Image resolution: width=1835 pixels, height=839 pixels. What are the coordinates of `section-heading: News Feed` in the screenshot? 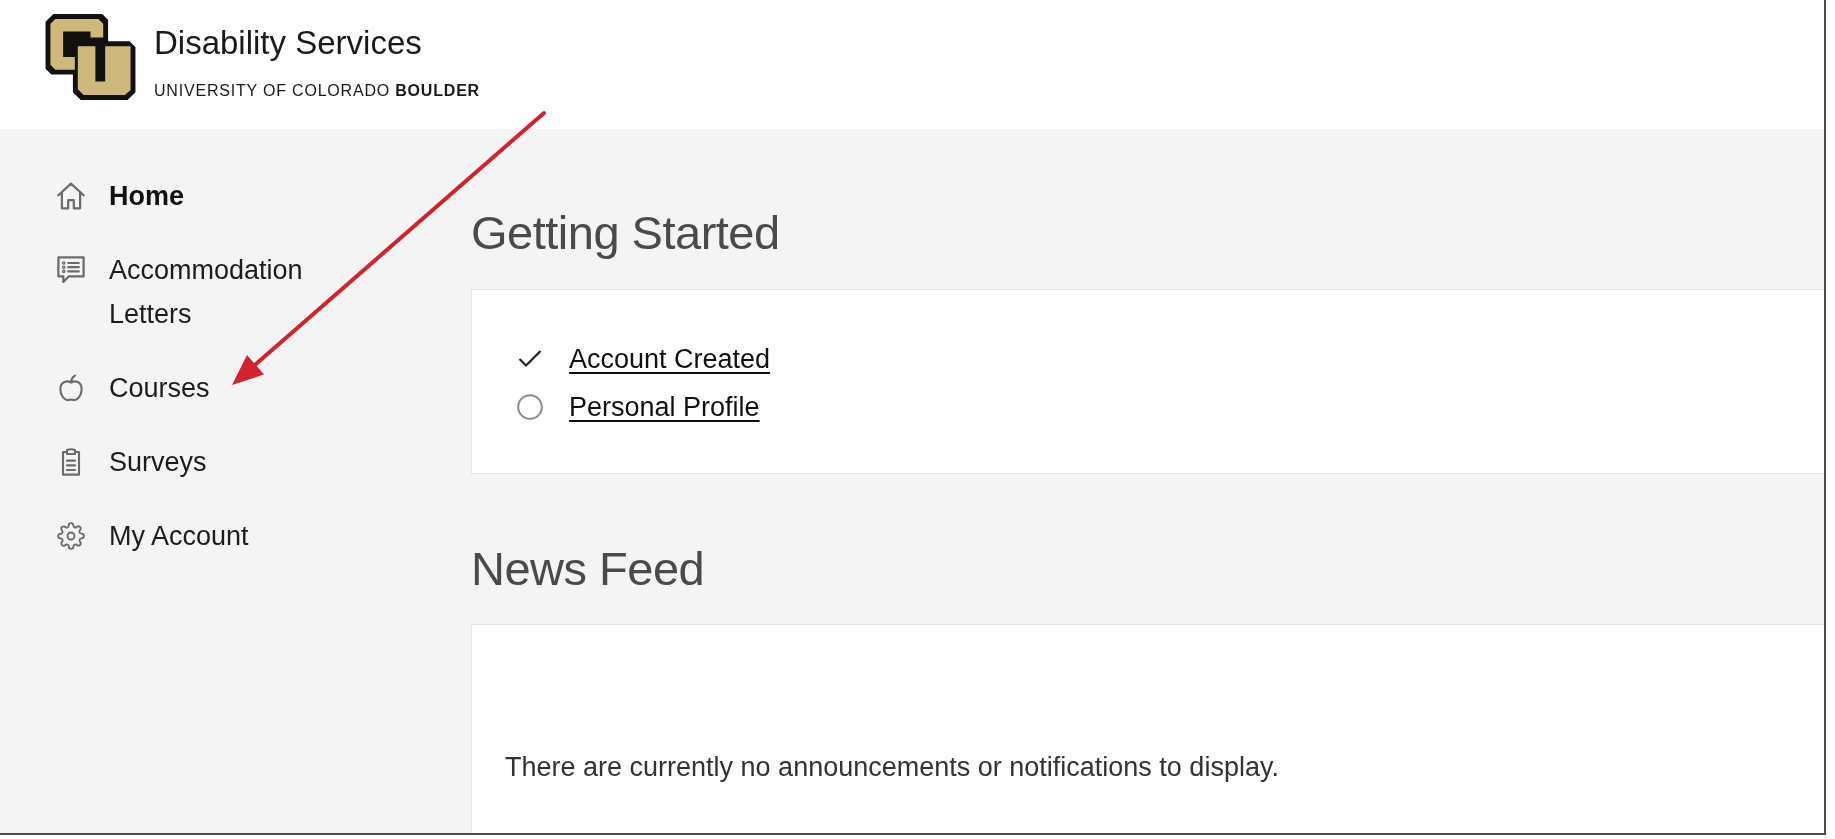 It's located at (588, 568).